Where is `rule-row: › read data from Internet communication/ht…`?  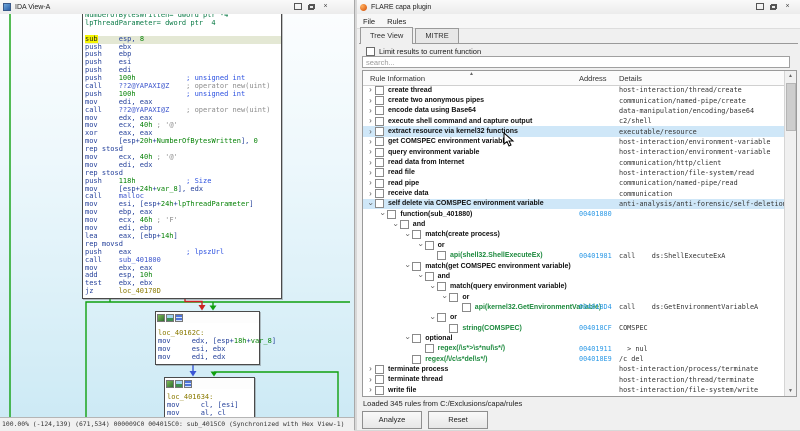 rule-row: › read data from Internet communication/ht… is located at coordinates (574, 162).